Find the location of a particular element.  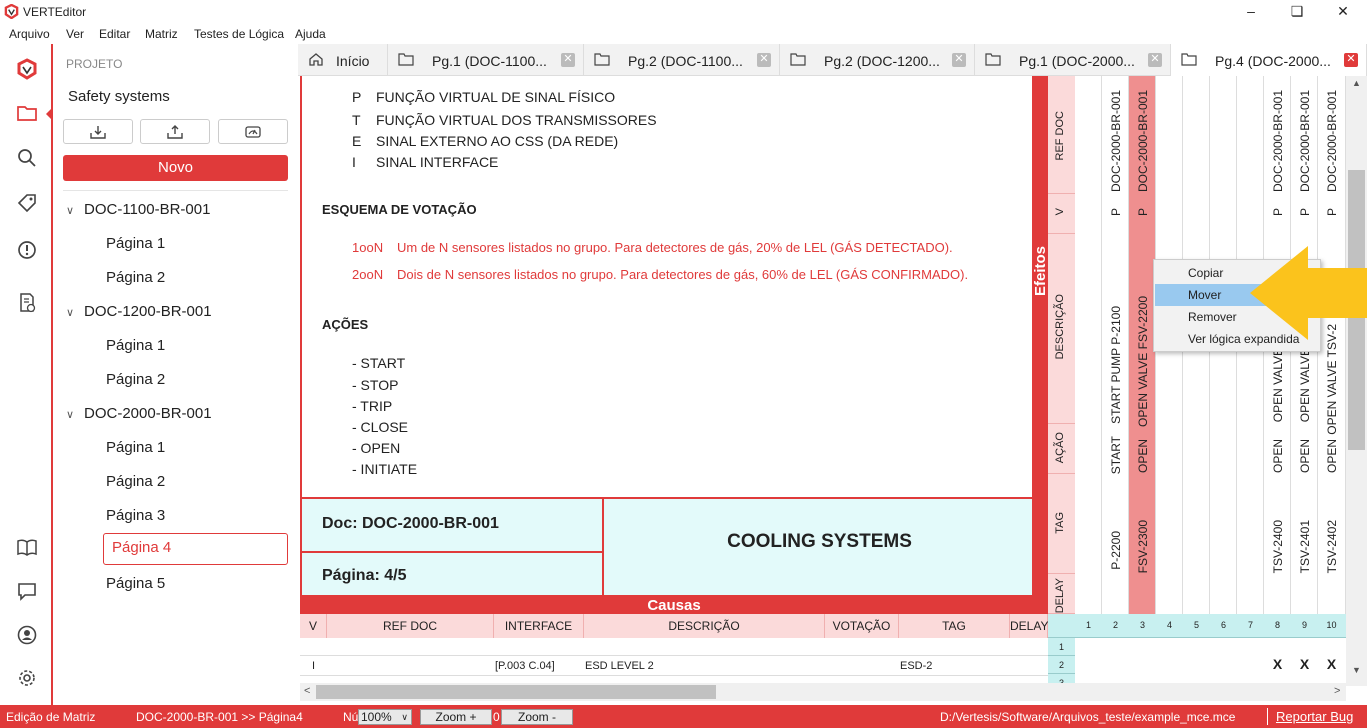

close-window-button: ✕ is located at coordinates (1343, 12).